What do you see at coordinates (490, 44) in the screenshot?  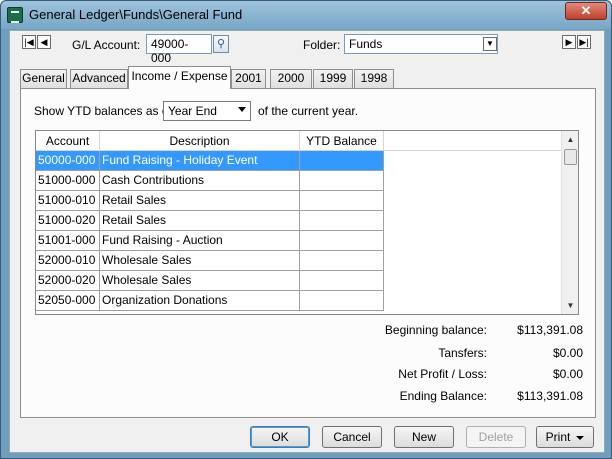 I see `chevron-down-icon: ▼` at bounding box center [490, 44].